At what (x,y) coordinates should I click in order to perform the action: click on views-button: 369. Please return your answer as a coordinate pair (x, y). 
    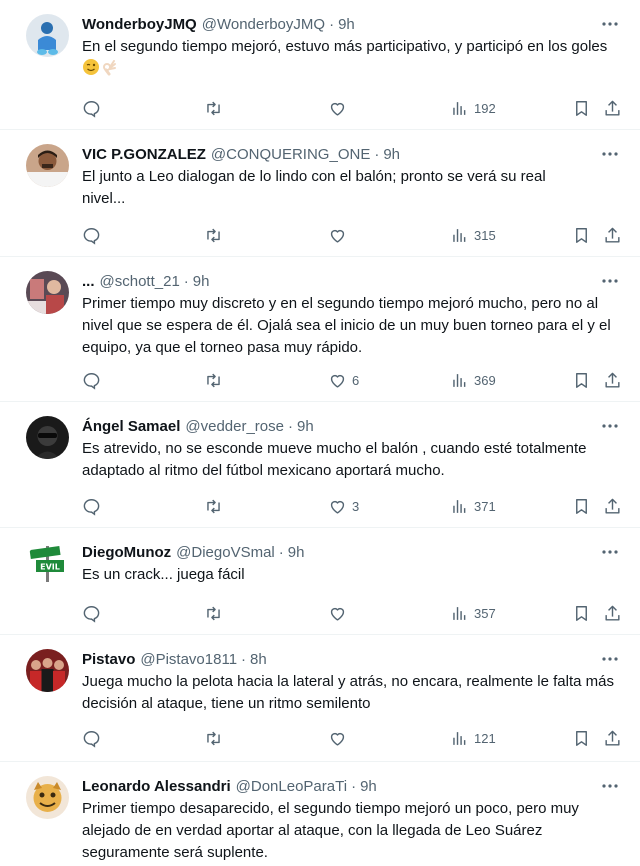
    Looking at the image, I should click on (473, 380).